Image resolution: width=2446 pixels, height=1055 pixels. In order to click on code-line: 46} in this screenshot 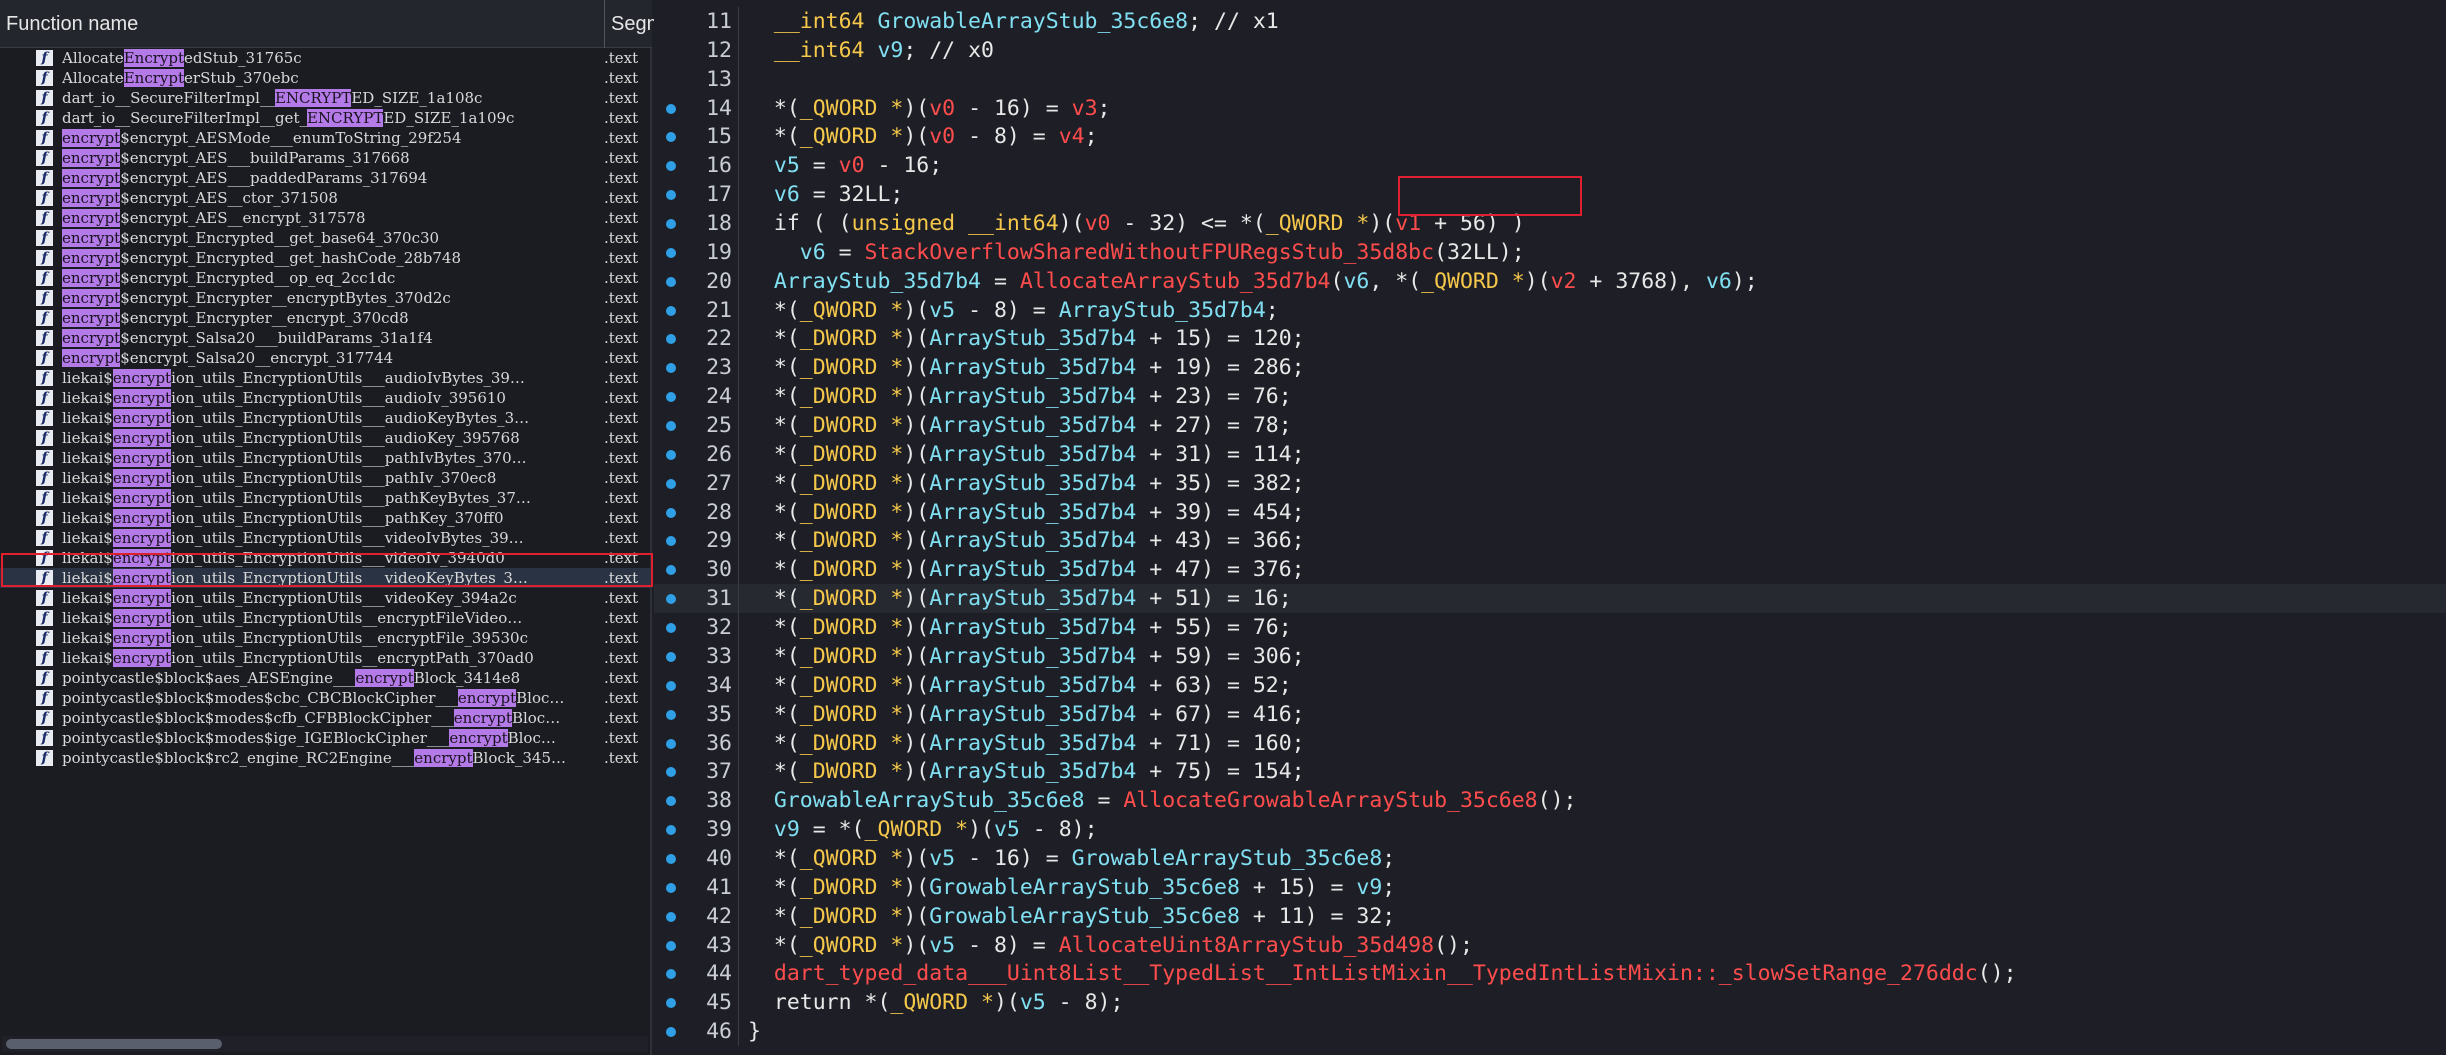, I will do `click(1550, 1032)`.